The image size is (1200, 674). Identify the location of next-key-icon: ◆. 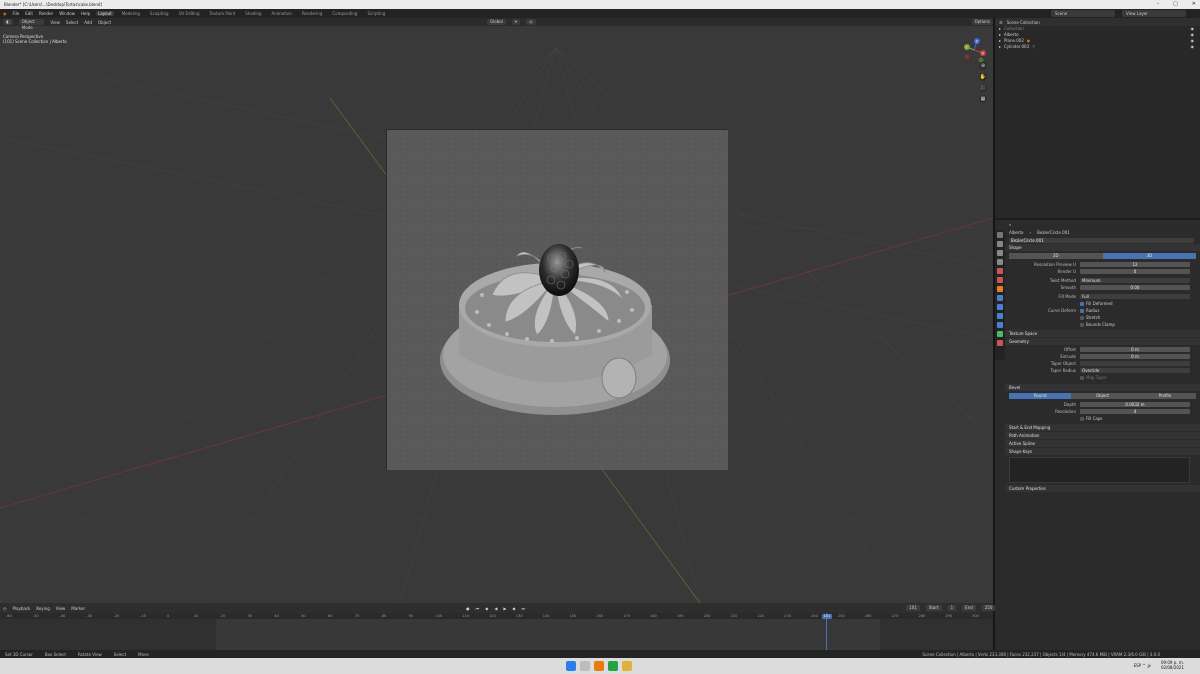
(513, 608).